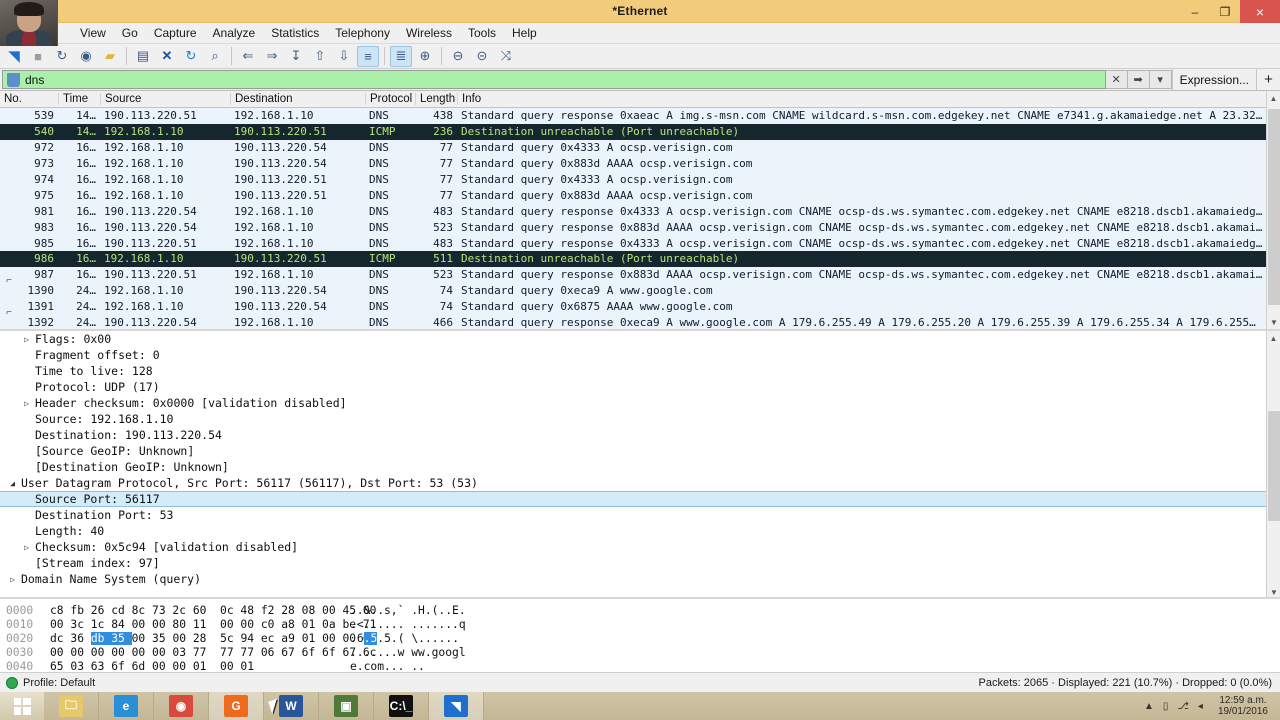 Image resolution: width=1280 pixels, height=720 pixels. What do you see at coordinates (1200, 706) in the screenshot?
I see `volume-icon: ◂` at bounding box center [1200, 706].